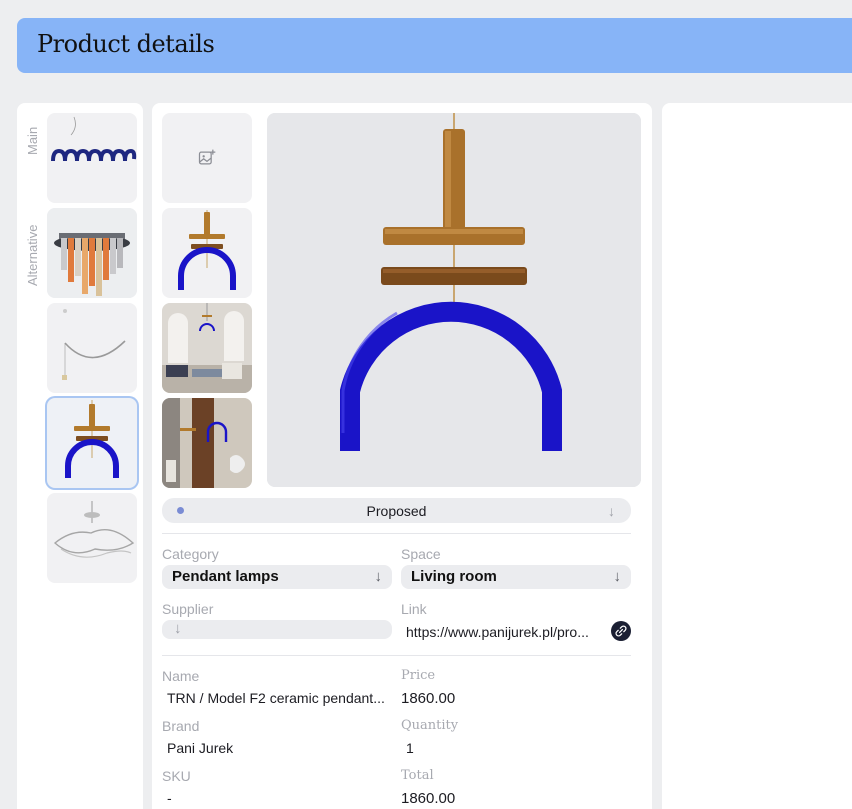  I want to click on sku-value: -, so click(169, 798).